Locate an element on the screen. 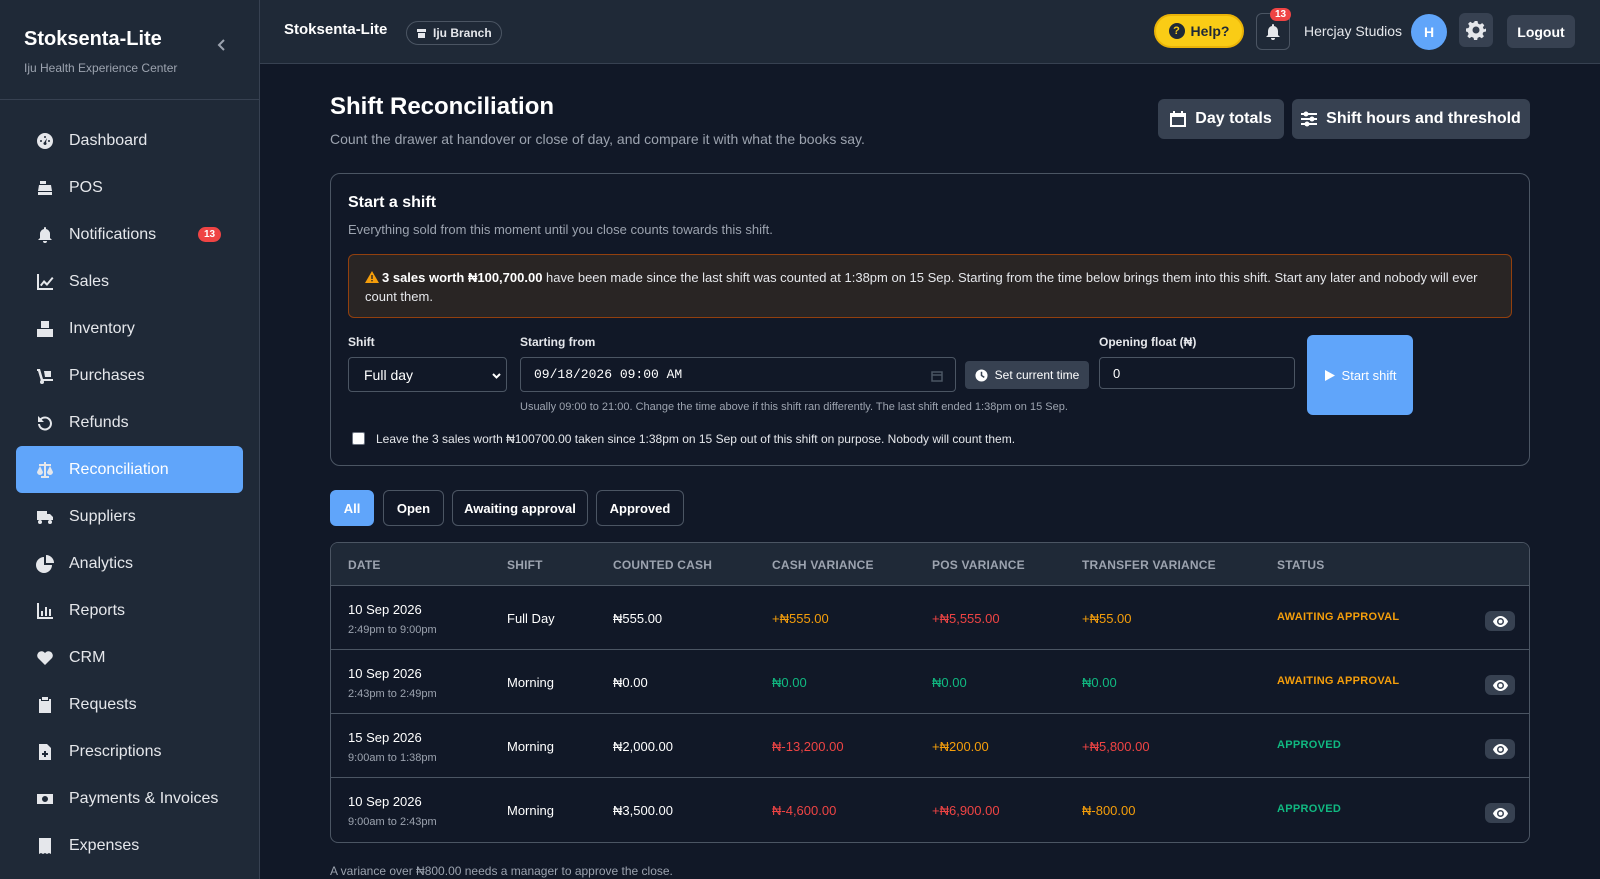  clipboard-icon is located at coordinates (45, 705).